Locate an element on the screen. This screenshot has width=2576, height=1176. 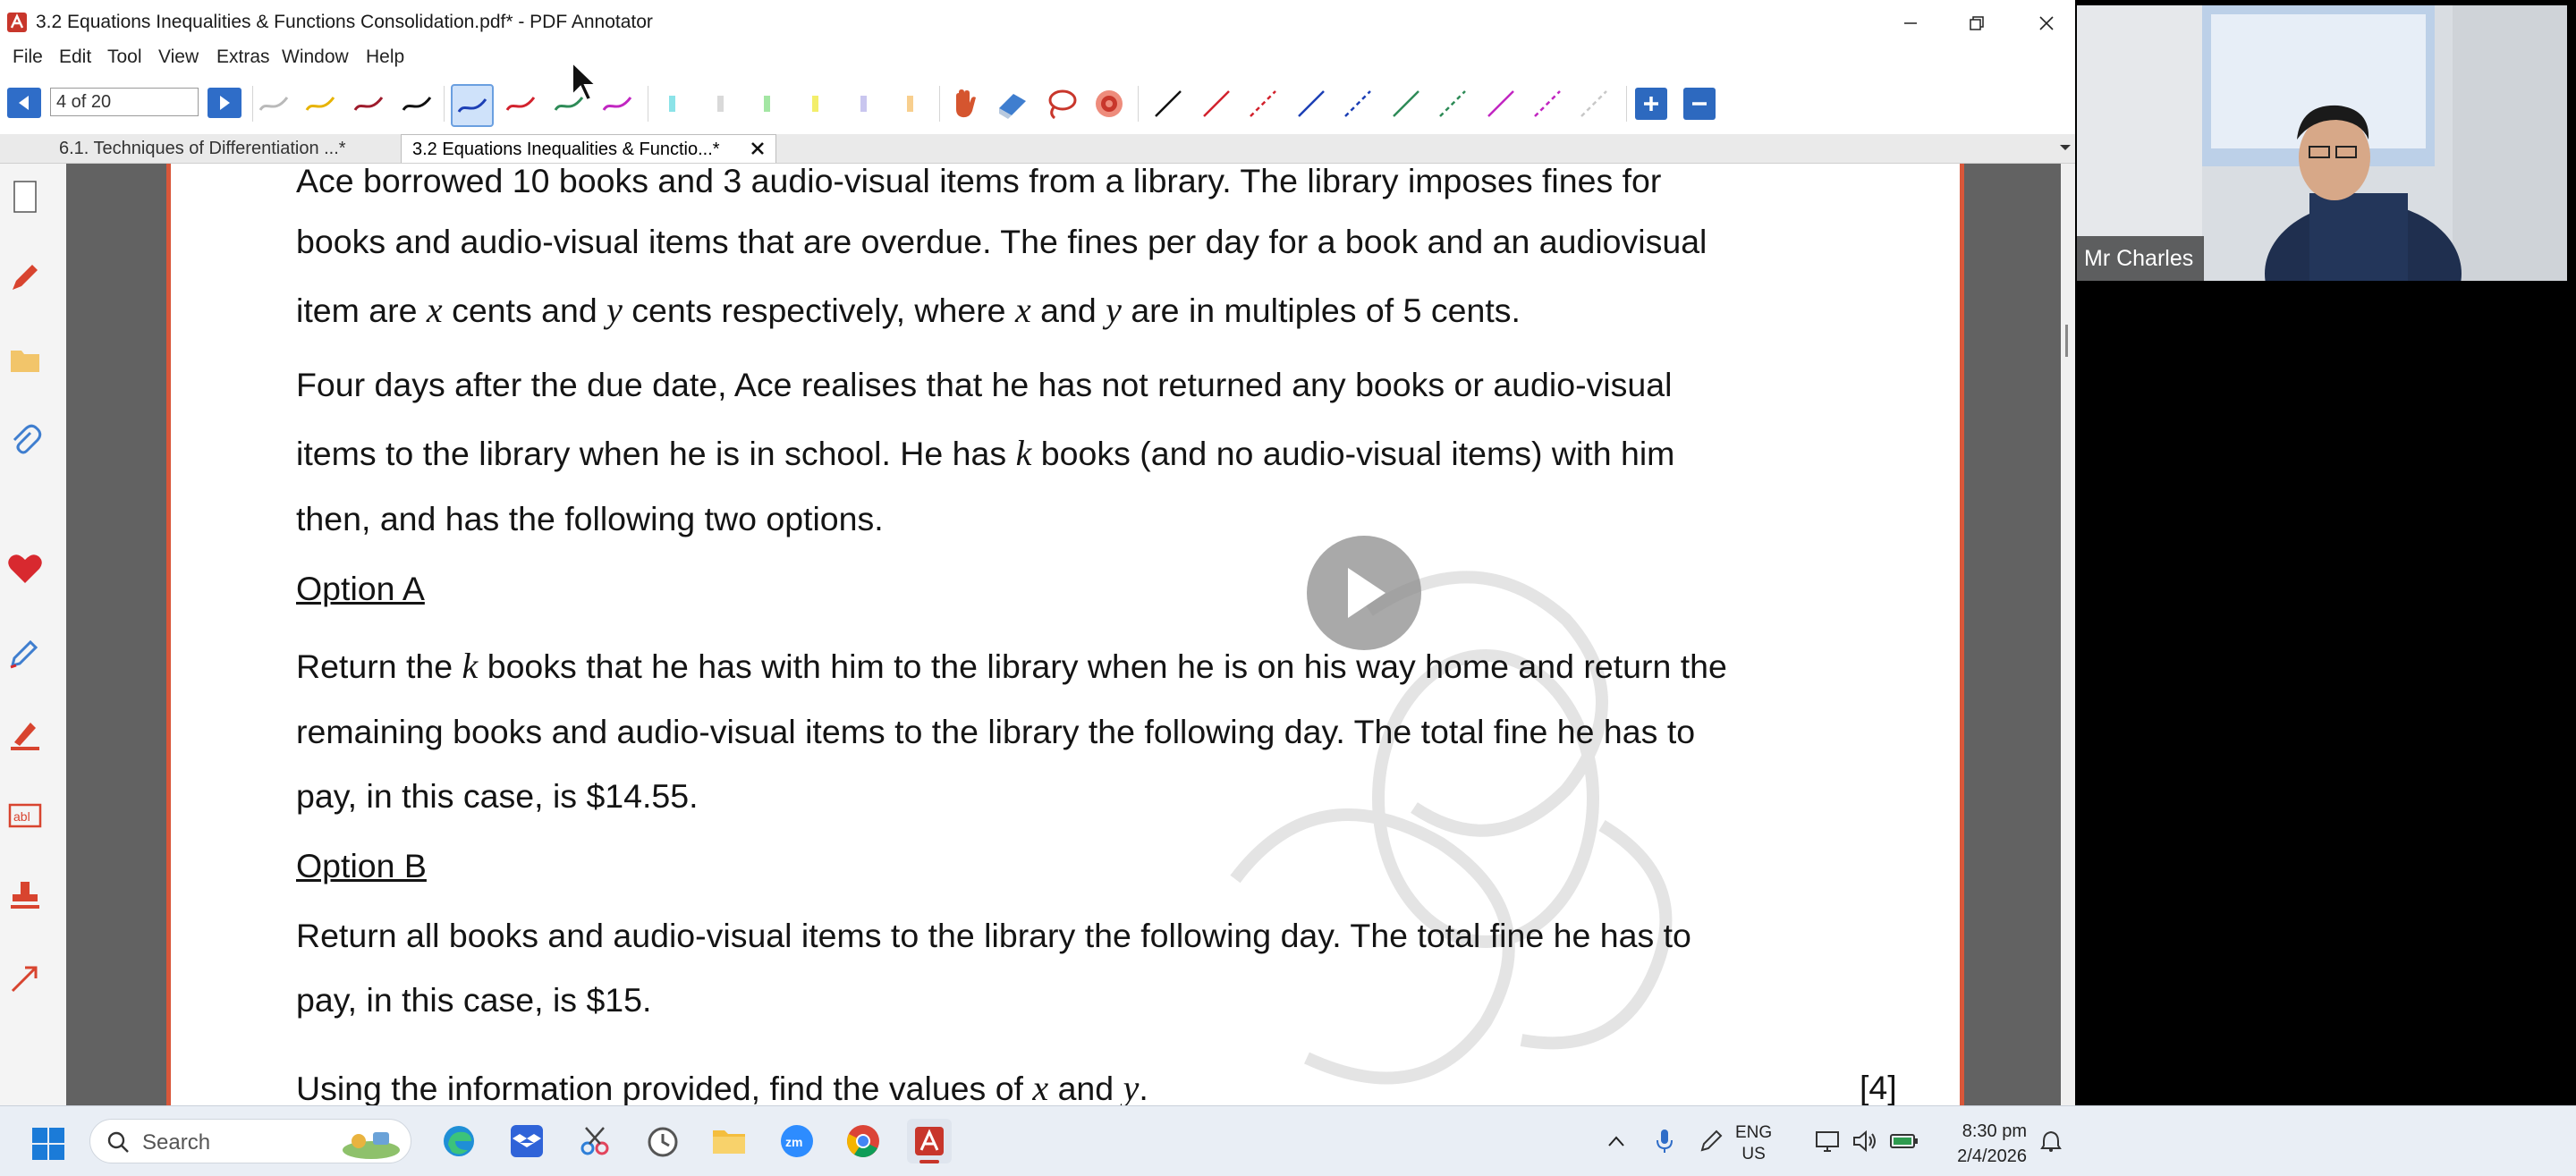
line-green-button is located at coordinates (1406, 103).